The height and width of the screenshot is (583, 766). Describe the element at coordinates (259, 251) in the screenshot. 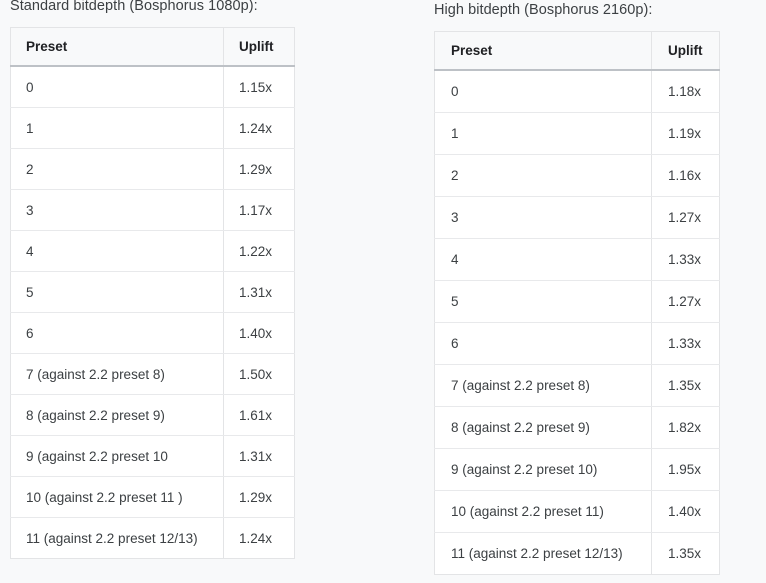

I see `cell-uplift: 1.22x` at that location.